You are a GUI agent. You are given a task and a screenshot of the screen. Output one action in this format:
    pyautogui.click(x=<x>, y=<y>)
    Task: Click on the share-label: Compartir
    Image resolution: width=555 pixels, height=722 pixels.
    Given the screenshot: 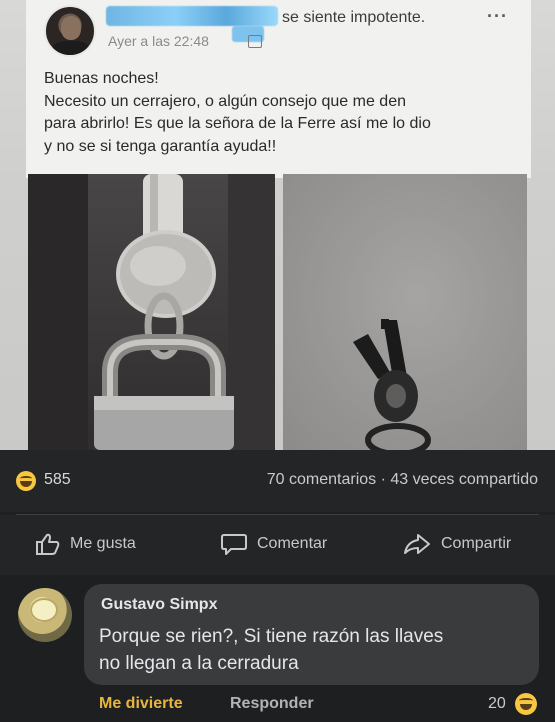 What is the action you would take?
    pyautogui.click(x=476, y=543)
    